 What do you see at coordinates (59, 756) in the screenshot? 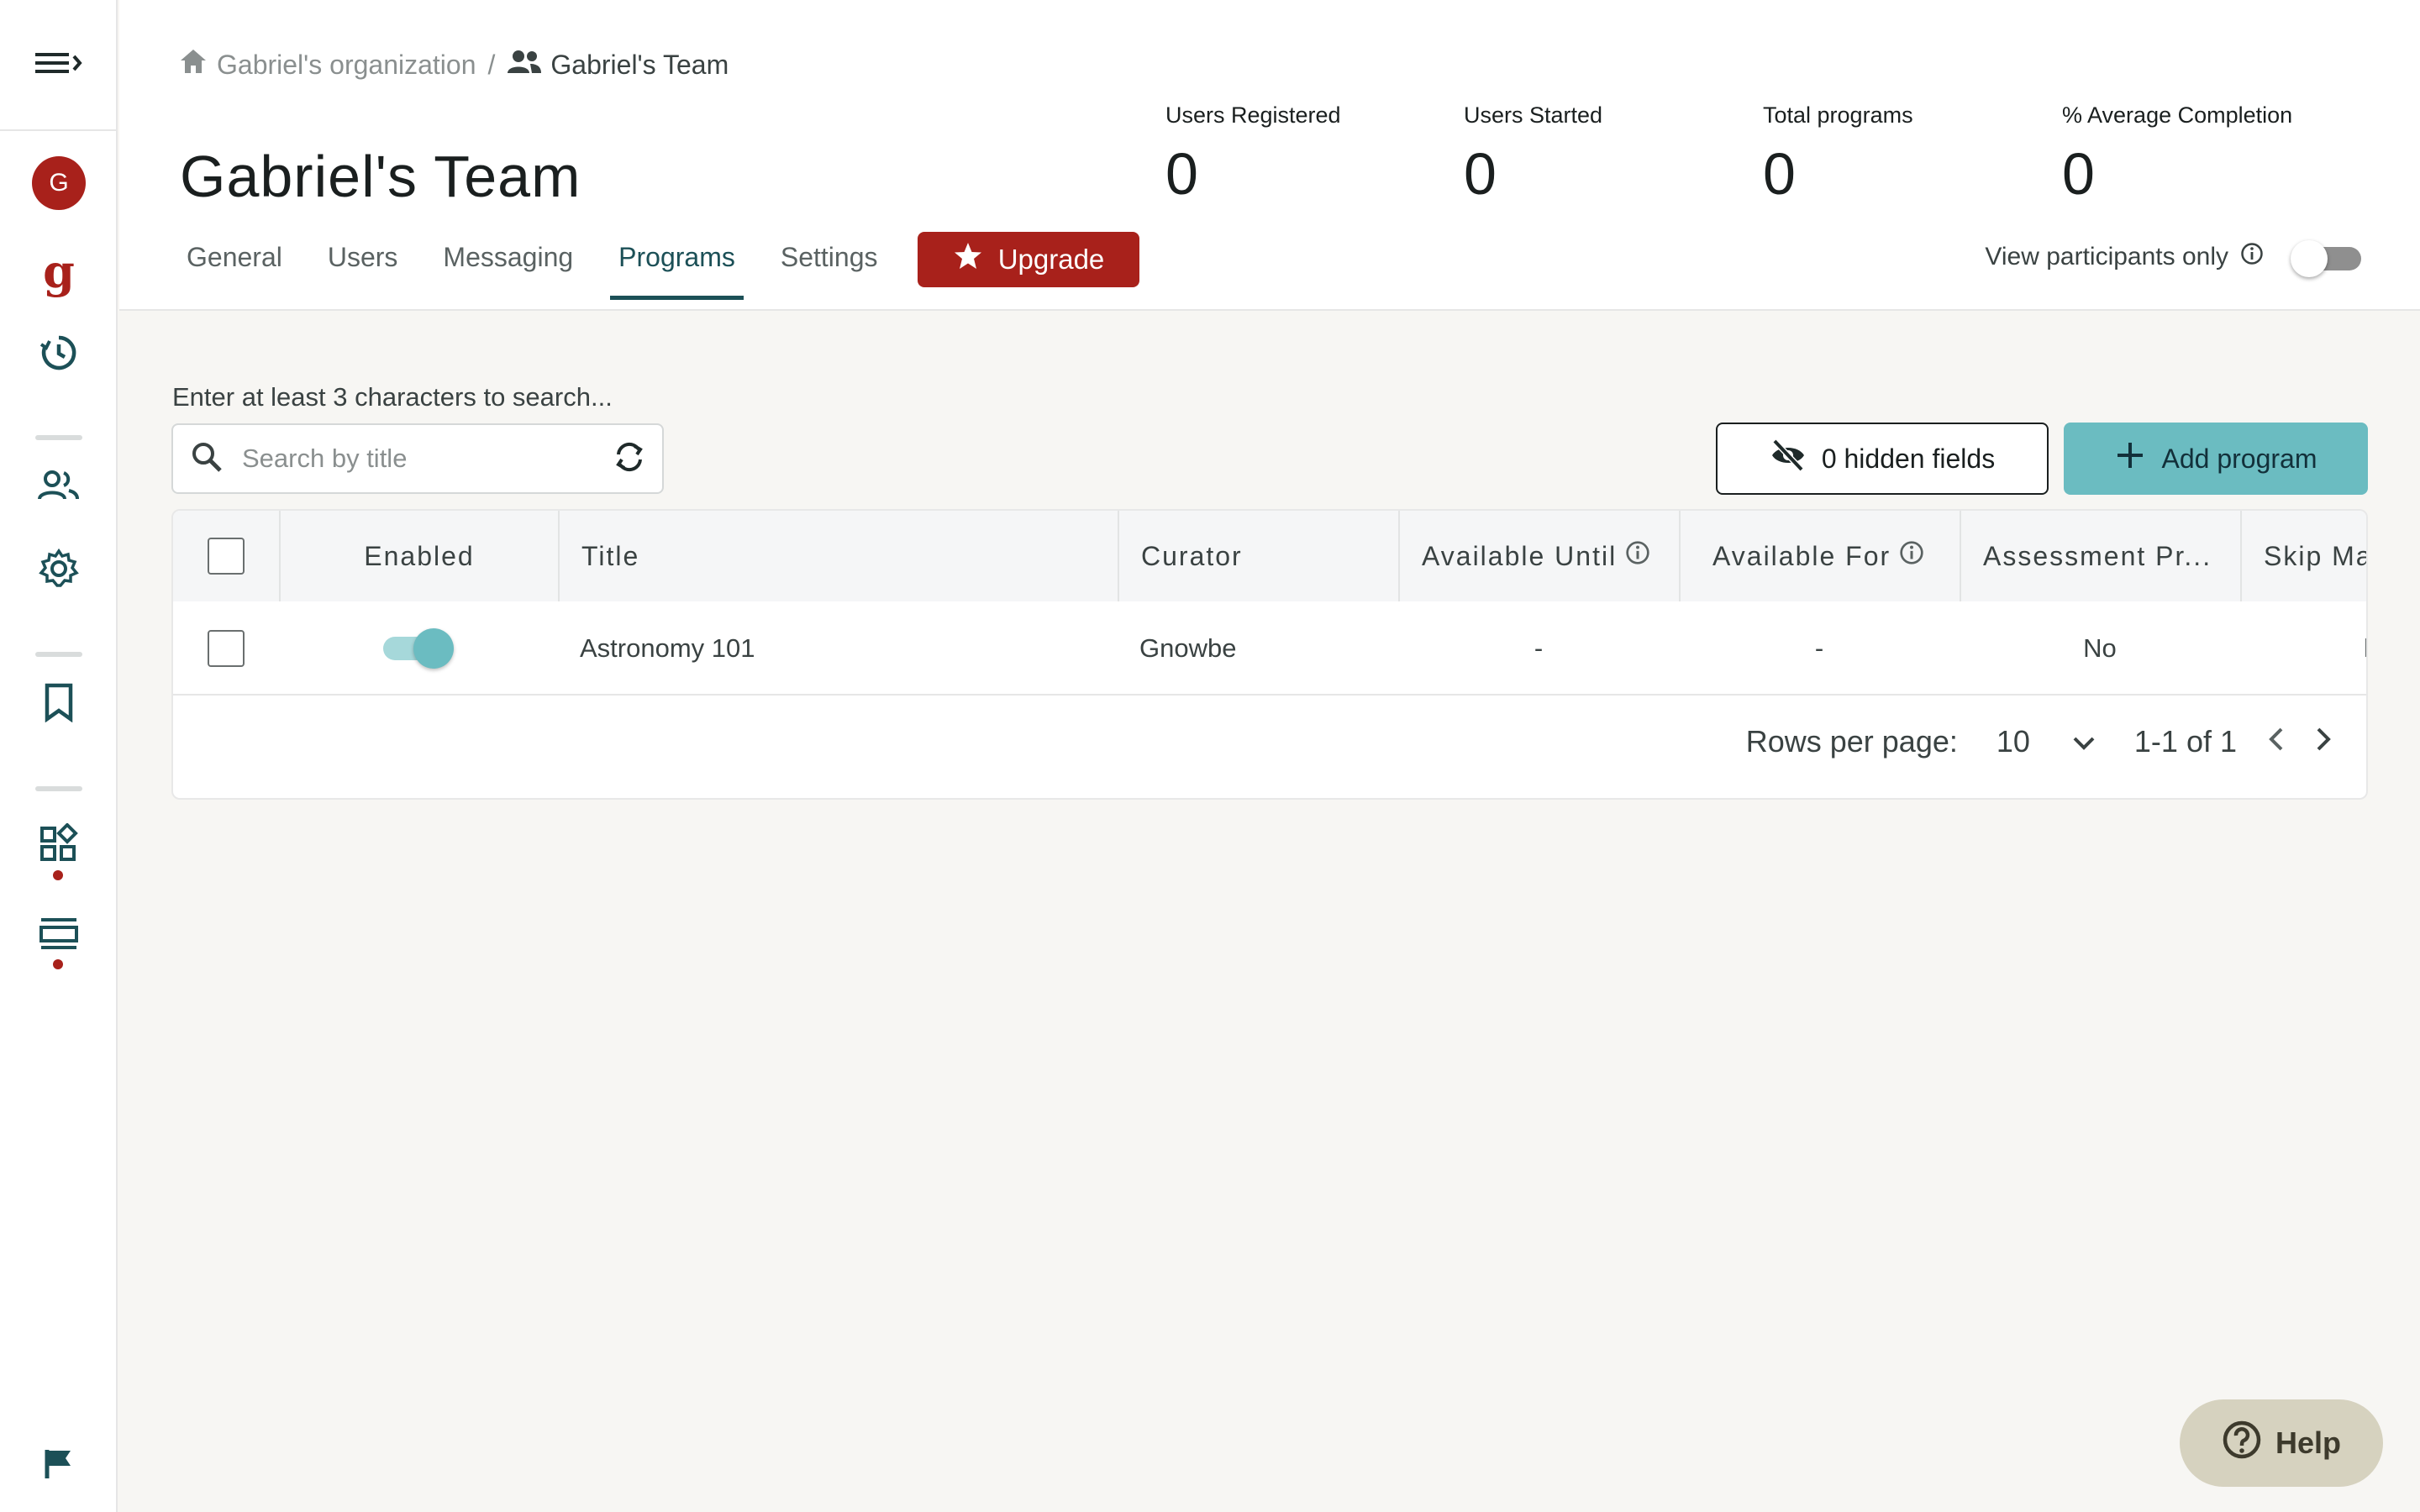
I see `sidebar: G g` at bounding box center [59, 756].